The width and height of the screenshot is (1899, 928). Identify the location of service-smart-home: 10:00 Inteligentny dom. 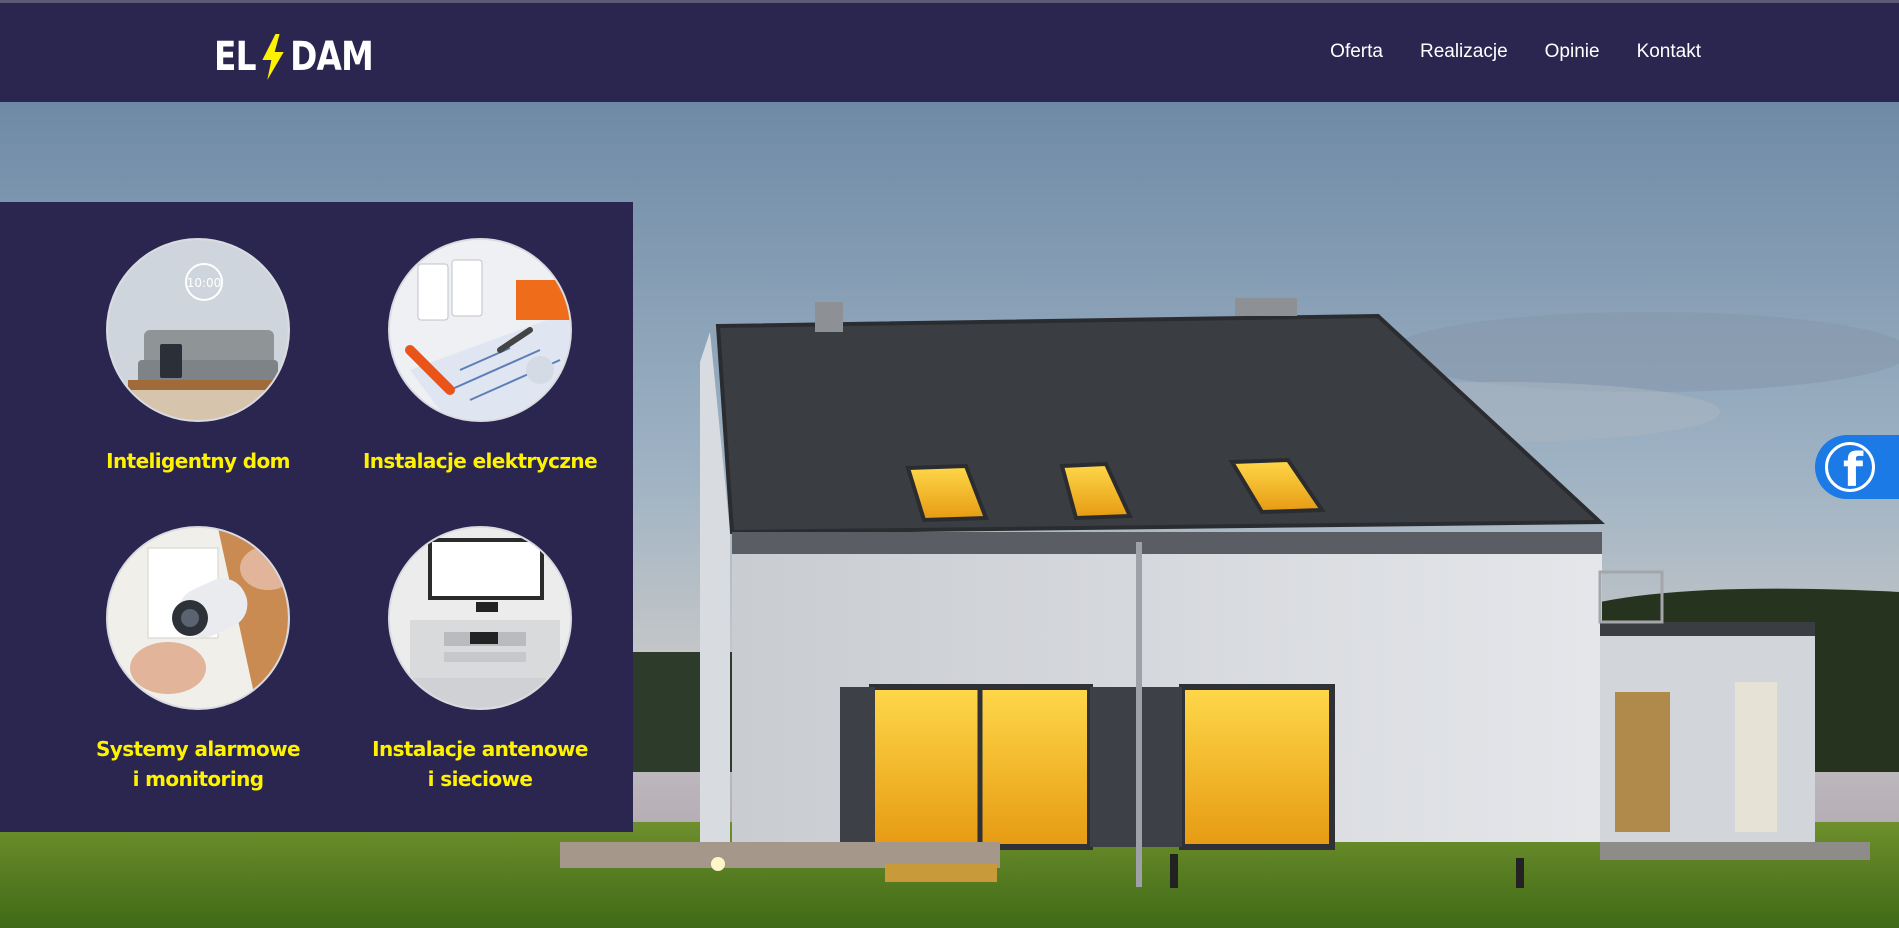
(198, 357).